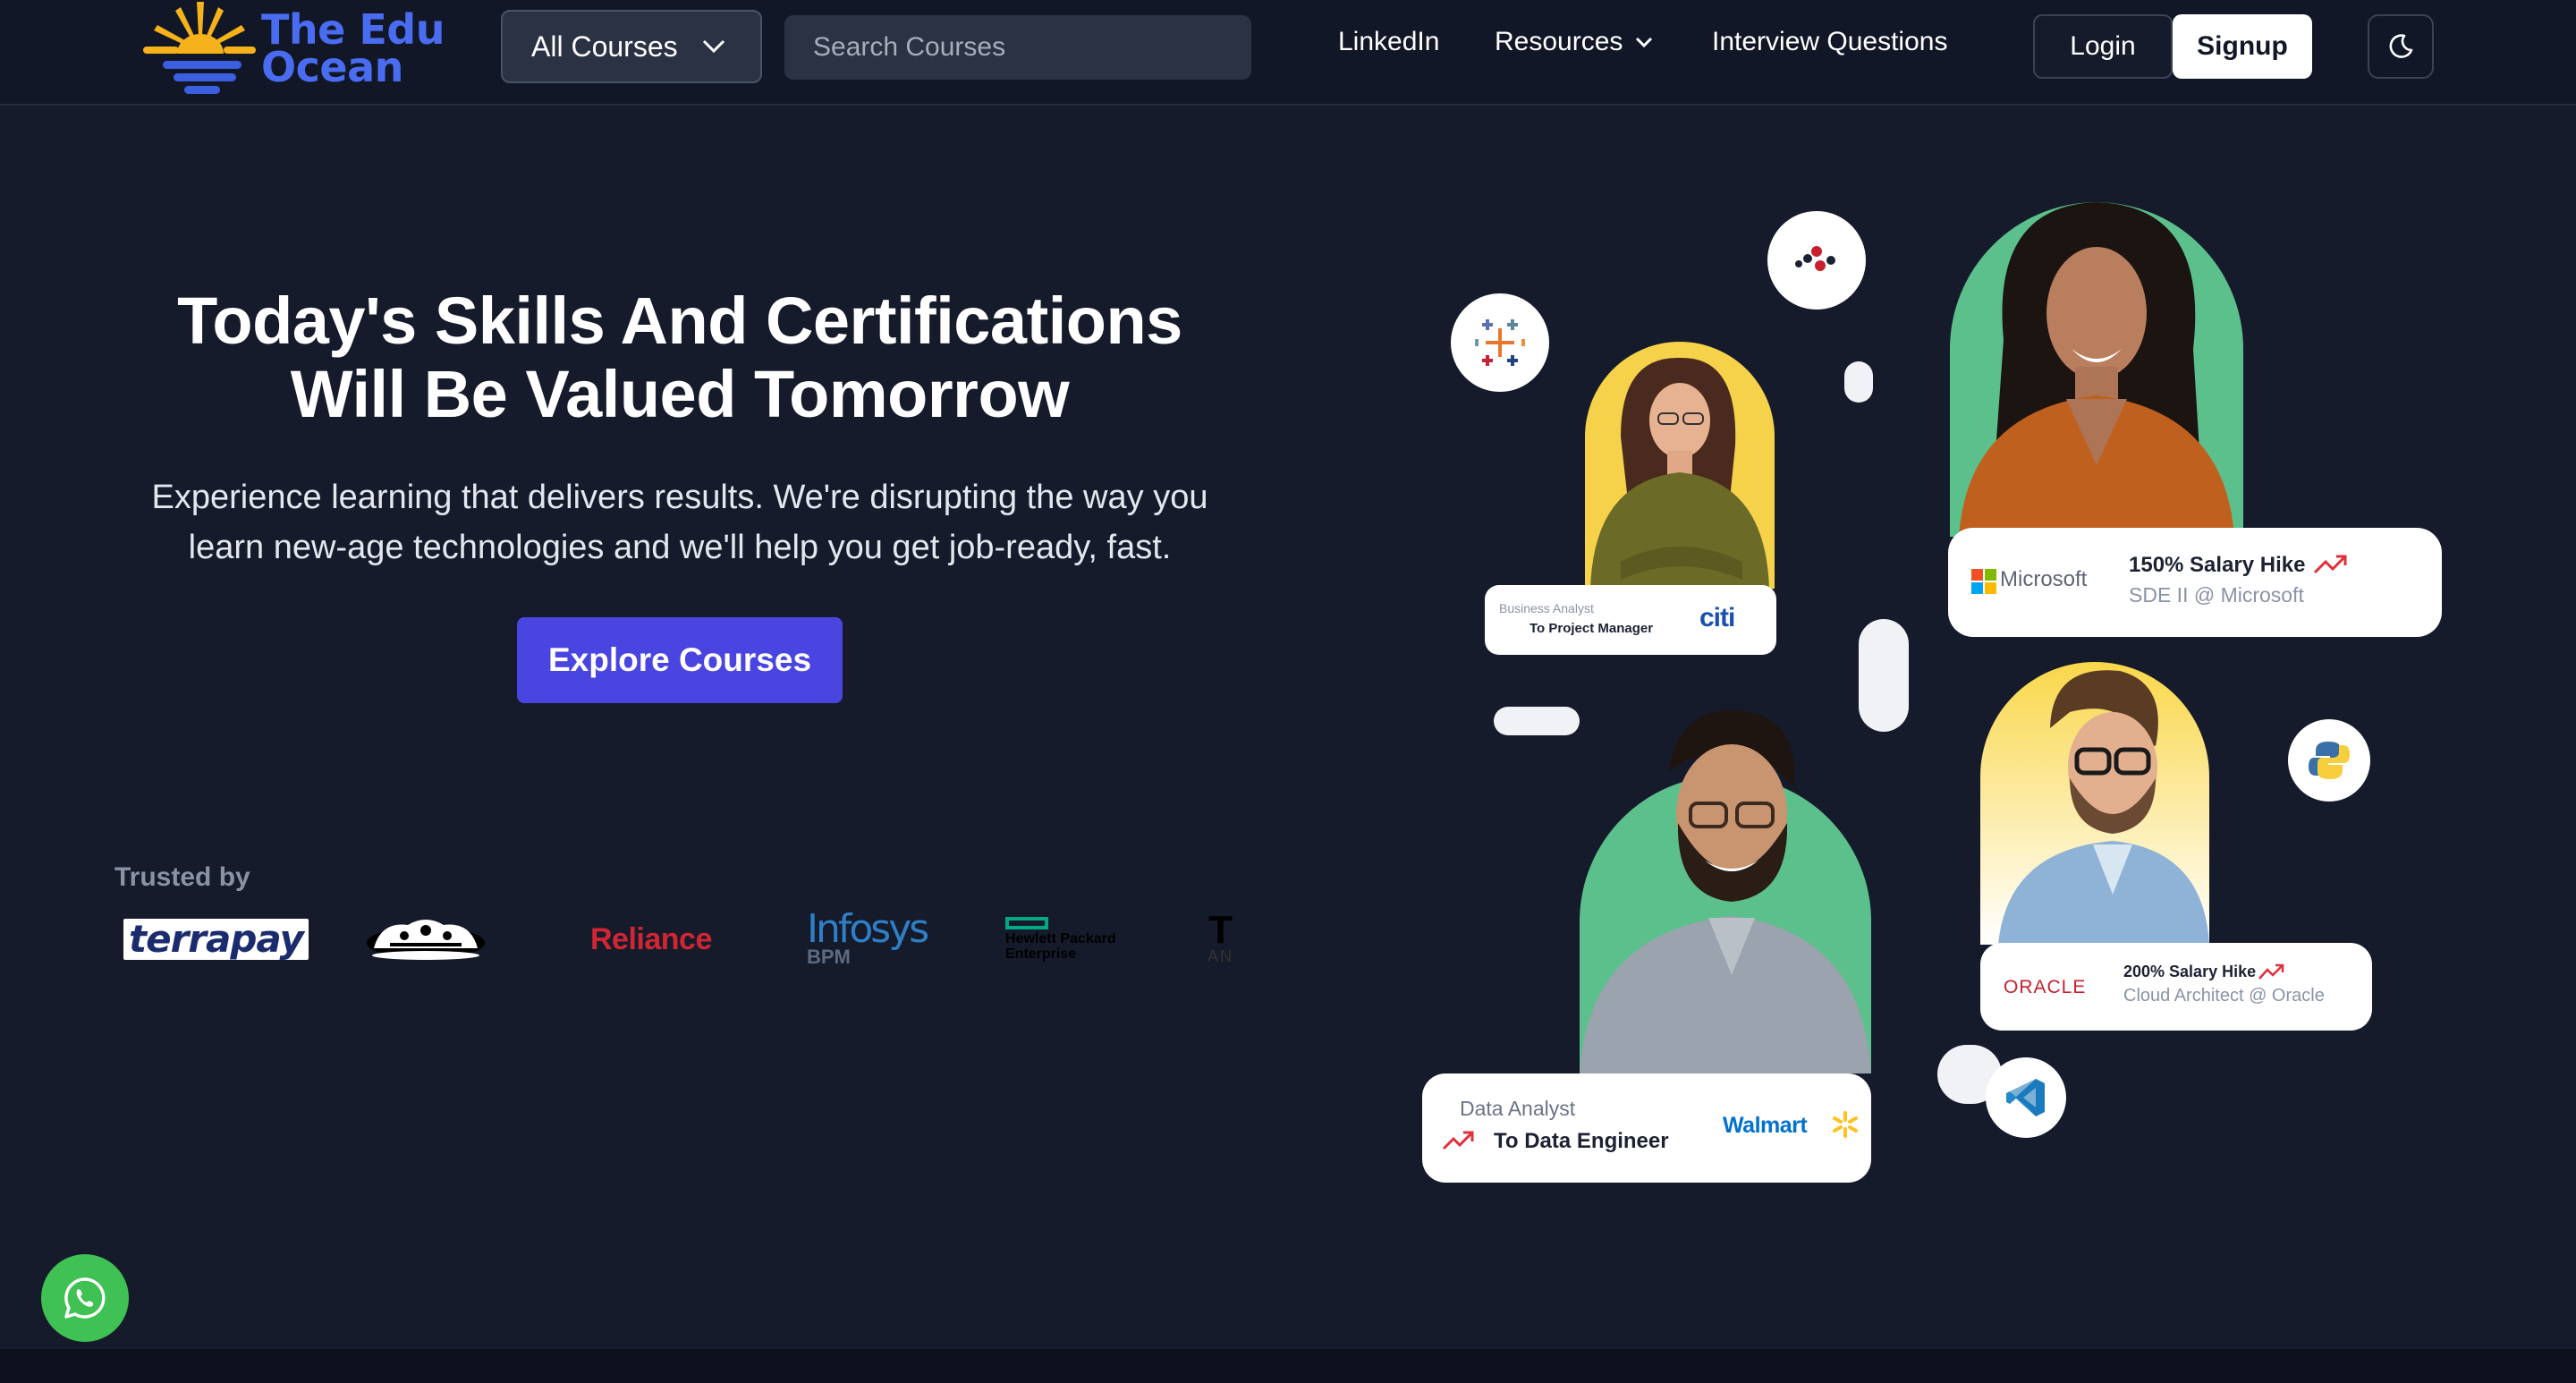  Describe the element at coordinates (2190, 972) in the screenshot. I see `card-salary-hike: 200% Salary Hike` at that location.